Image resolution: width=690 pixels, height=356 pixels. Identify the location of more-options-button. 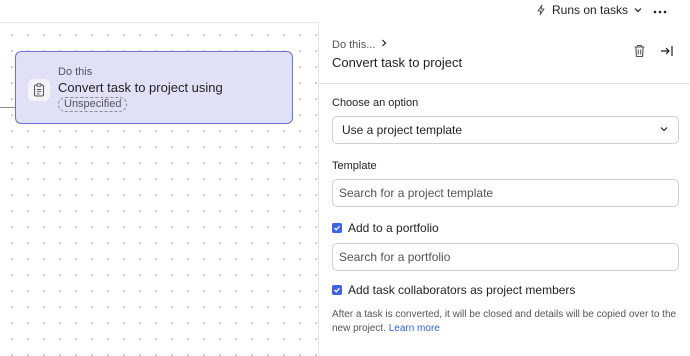
(660, 10).